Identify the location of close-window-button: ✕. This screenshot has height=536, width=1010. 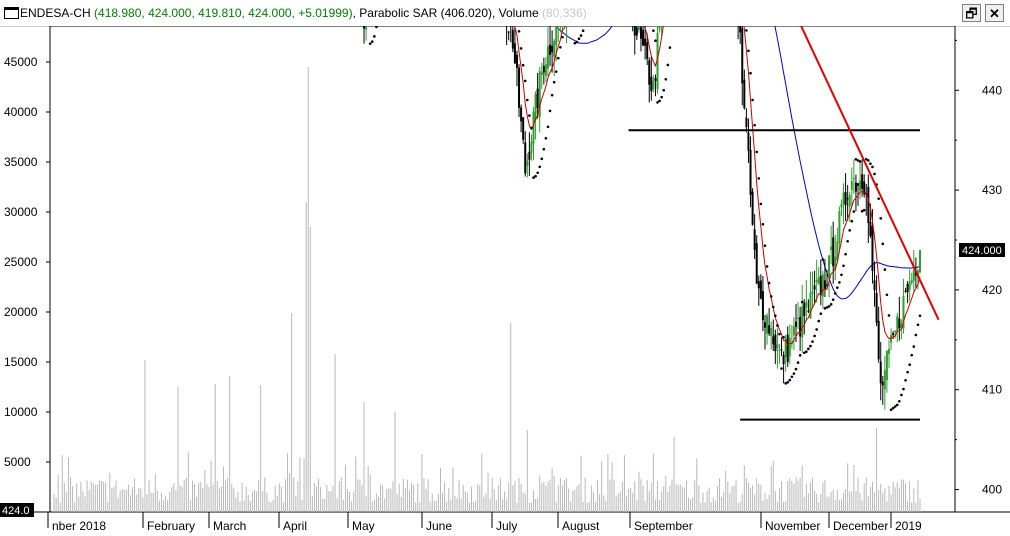
(994, 13).